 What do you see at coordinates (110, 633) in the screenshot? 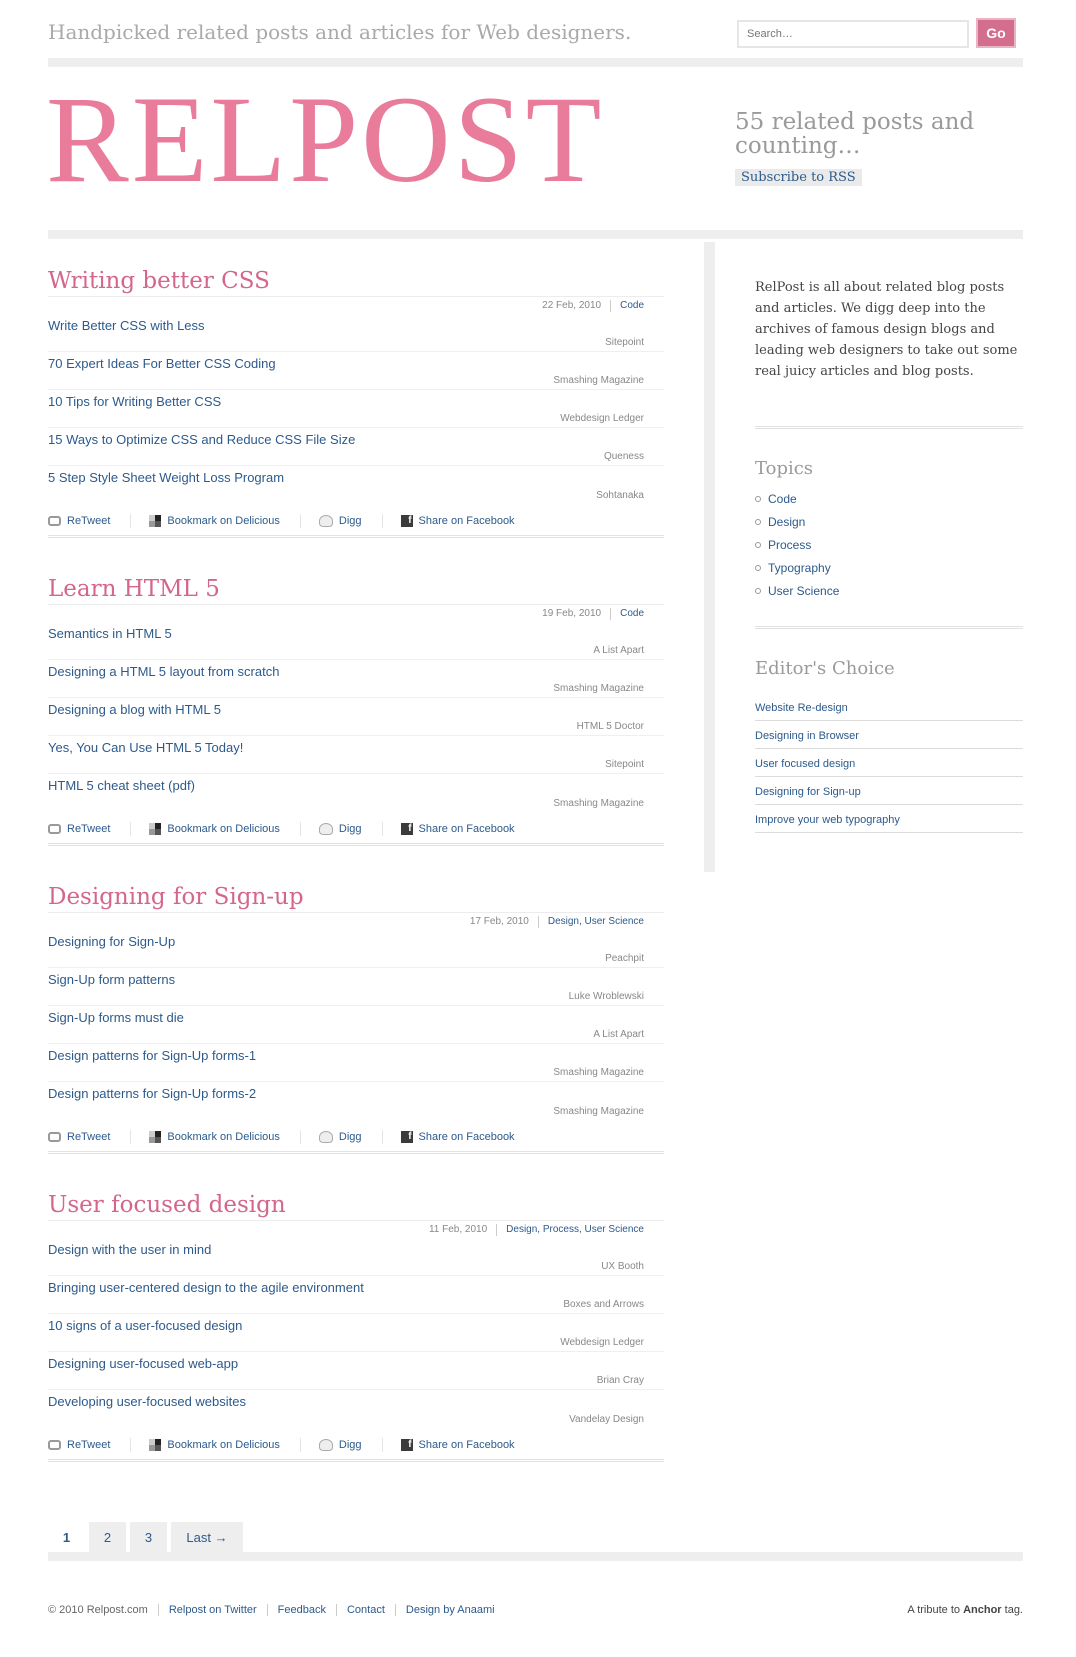
I see `related-link-title: Semantics in HTML 5` at bounding box center [110, 633].